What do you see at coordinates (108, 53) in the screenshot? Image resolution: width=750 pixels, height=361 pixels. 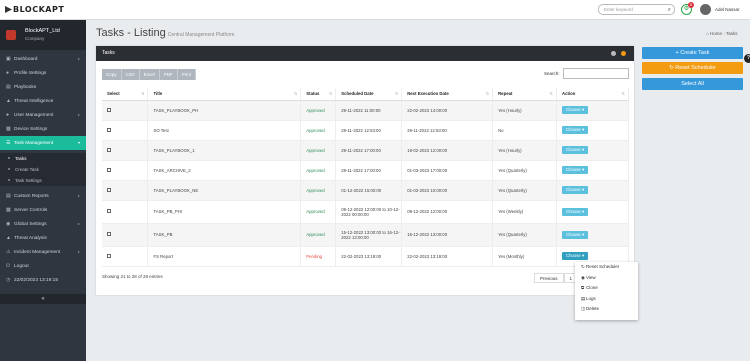 I see `panel-title: Tasks` at bounding box center [108, 53].